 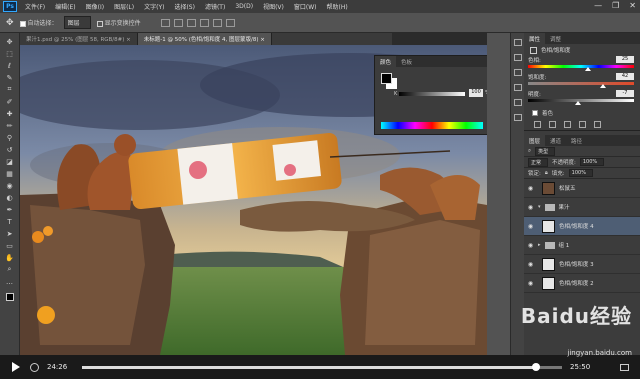 I want to click on menu-filter: 滤镜(T), so click(x=215, y=6).